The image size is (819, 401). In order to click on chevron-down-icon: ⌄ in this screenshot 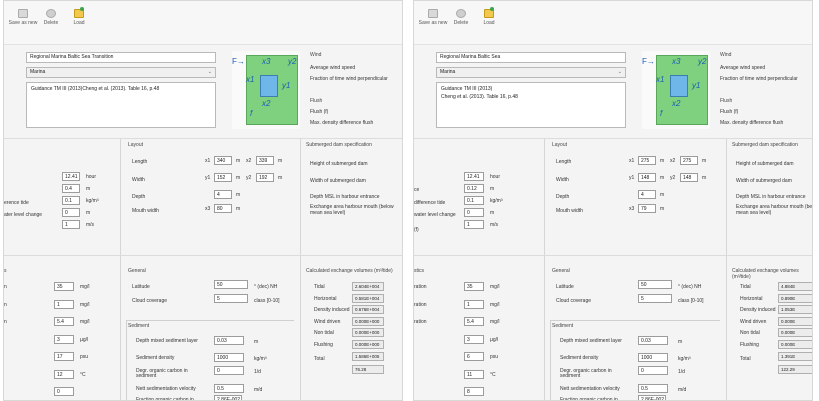, I will do `click(209, 72)`.